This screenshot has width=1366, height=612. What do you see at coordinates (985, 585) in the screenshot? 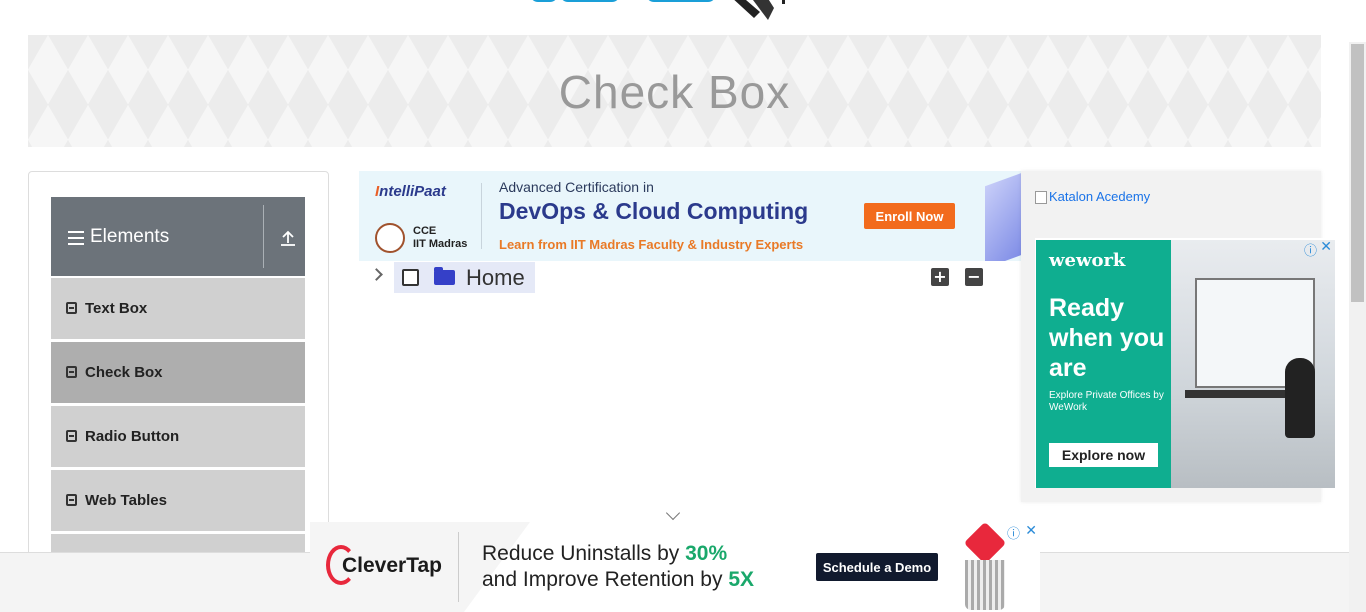
I see `trash-bin-icon` at bounding box center [985, 585].